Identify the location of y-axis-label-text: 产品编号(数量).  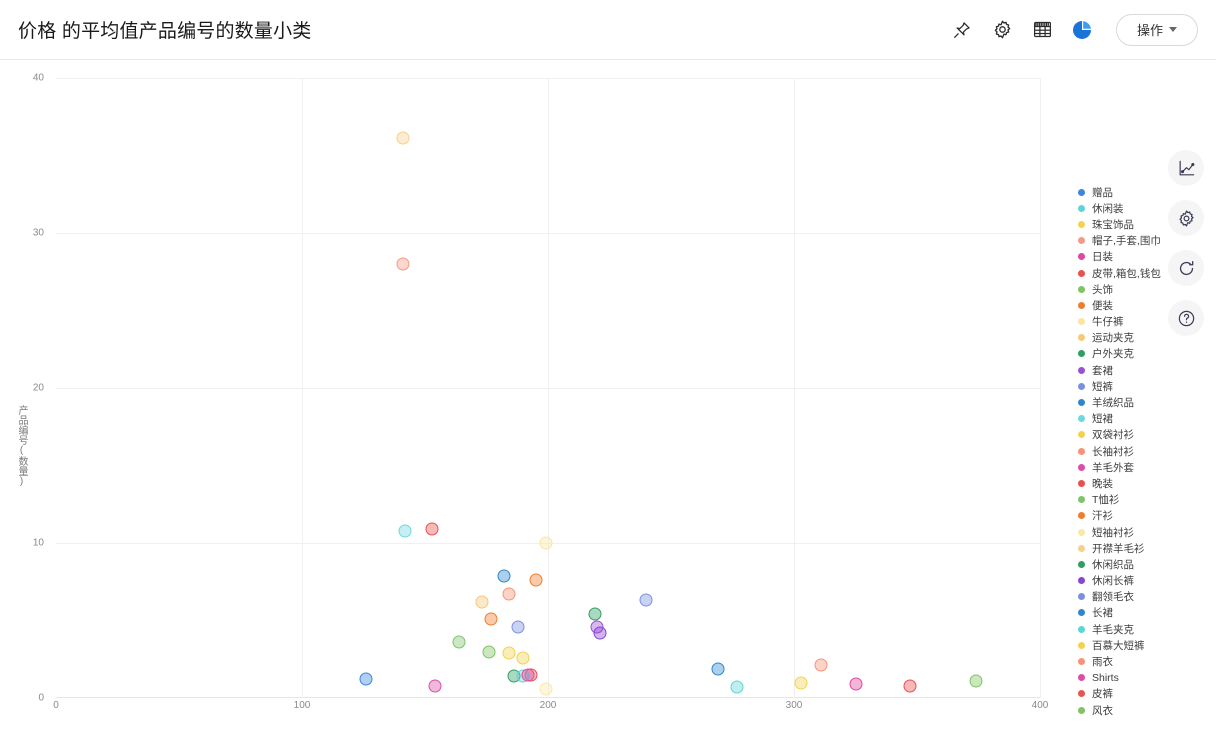
(21, 446).